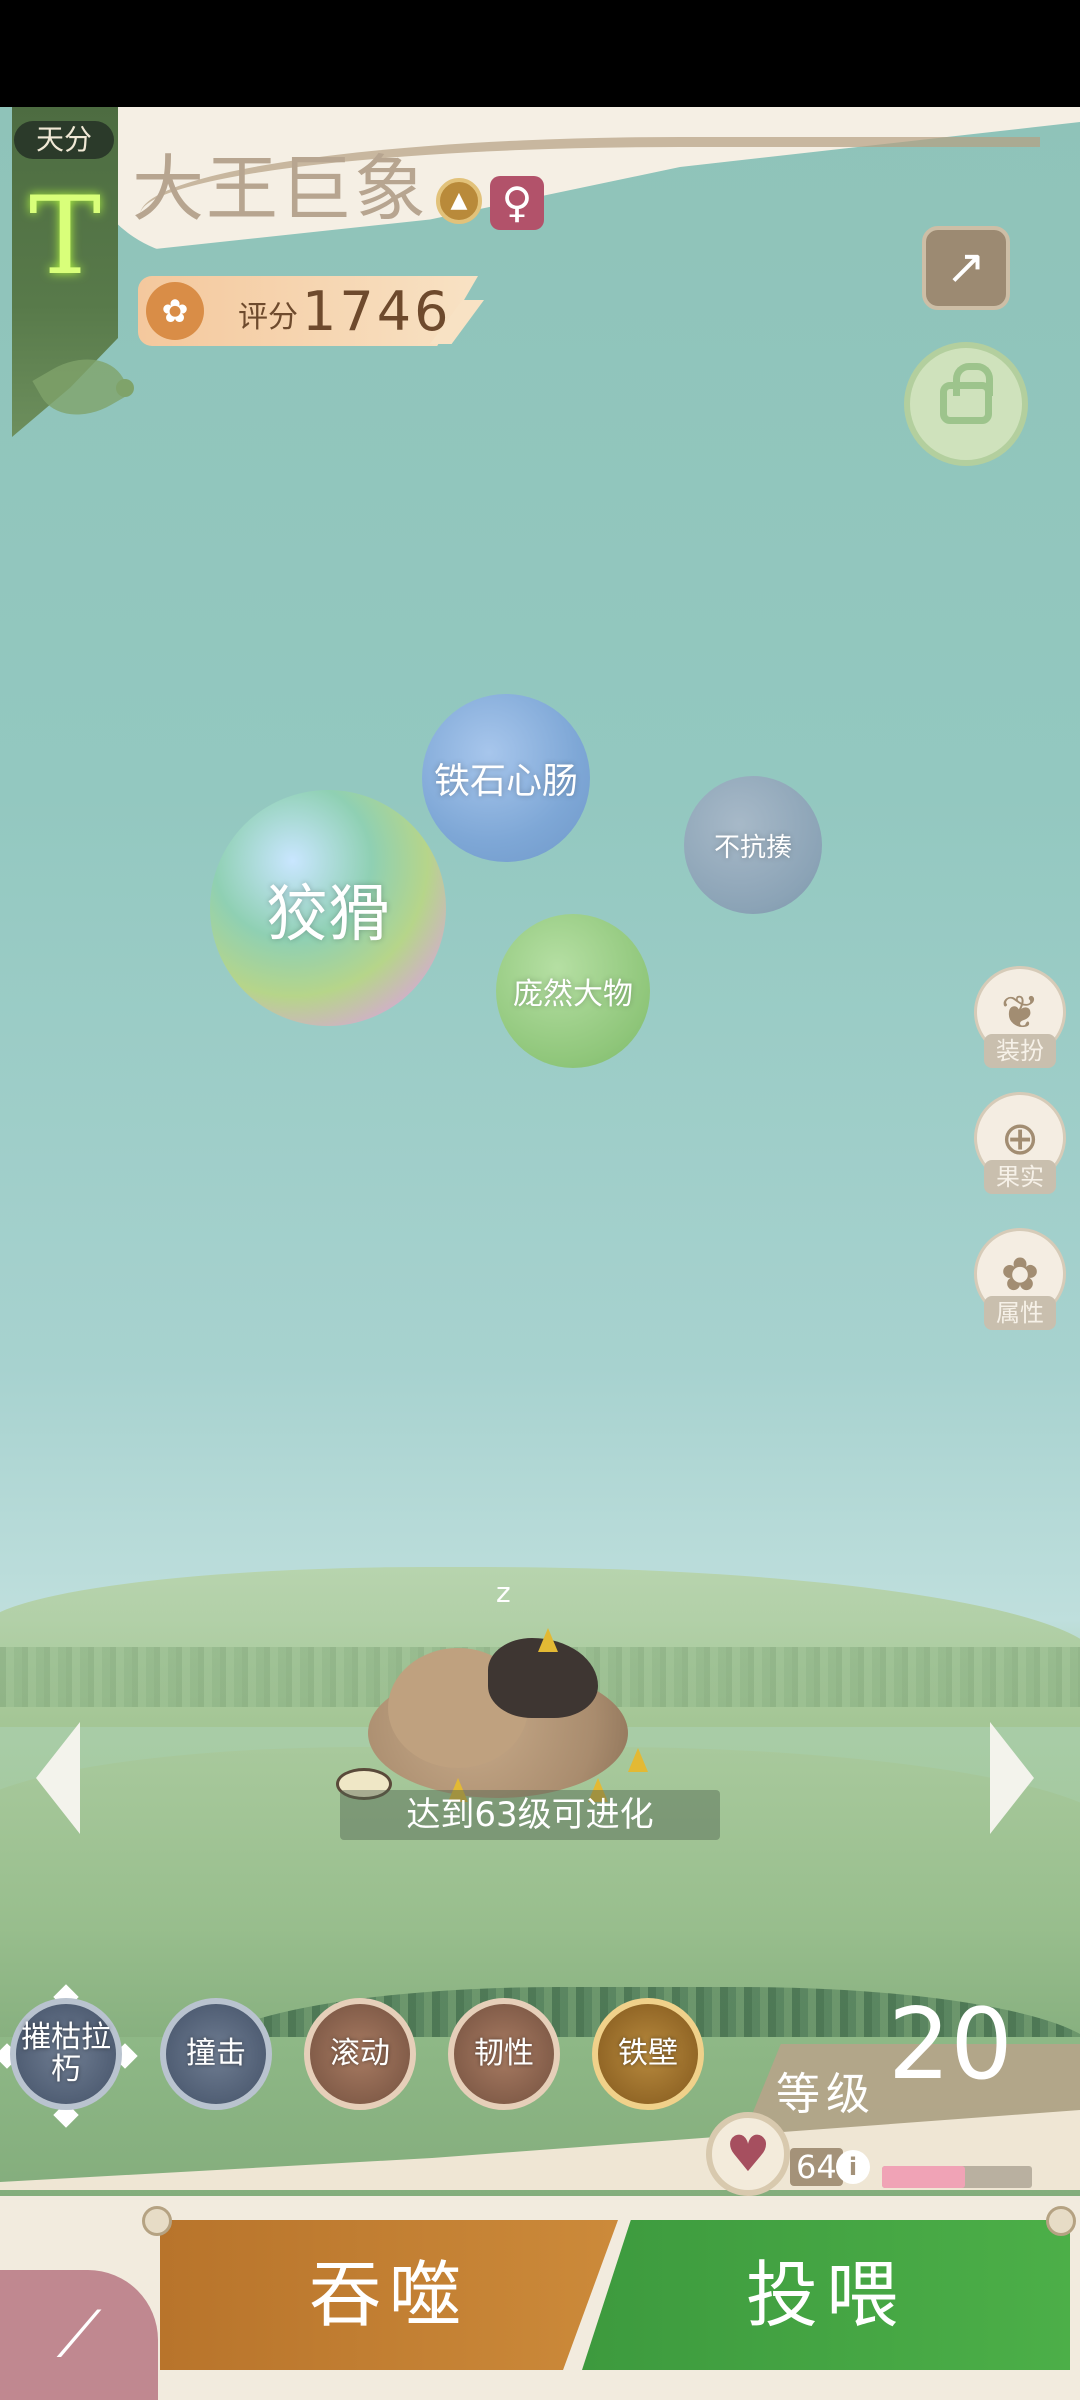  I want to click on affection-value: 64, so click(816, 2167).